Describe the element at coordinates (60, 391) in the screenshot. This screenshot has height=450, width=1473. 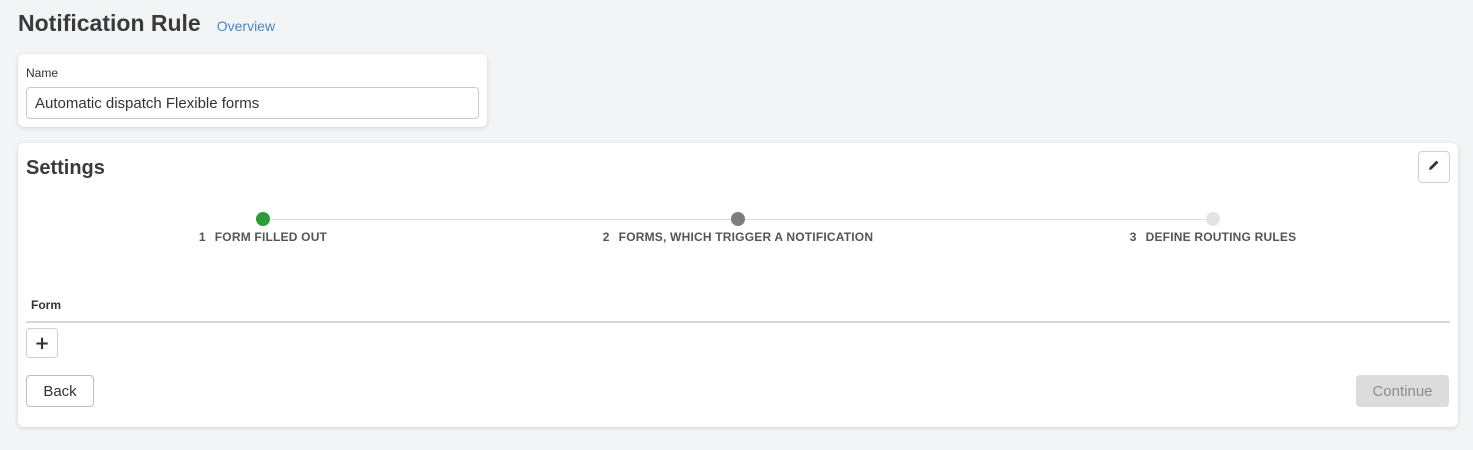
I see `back-button: Back` at that location.